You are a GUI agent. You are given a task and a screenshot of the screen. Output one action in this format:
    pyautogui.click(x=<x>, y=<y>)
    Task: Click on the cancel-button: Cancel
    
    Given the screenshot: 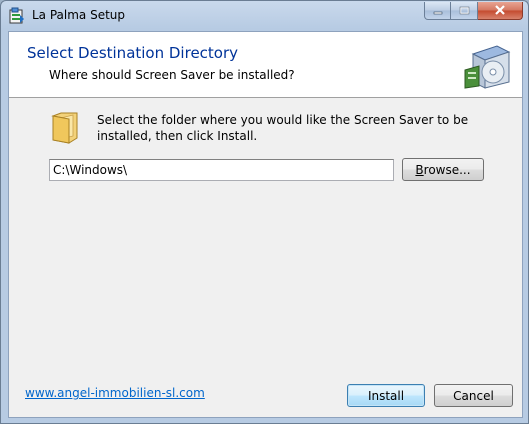 What is the action you would take?
    pyautogui.click(x=473, y=395)
    